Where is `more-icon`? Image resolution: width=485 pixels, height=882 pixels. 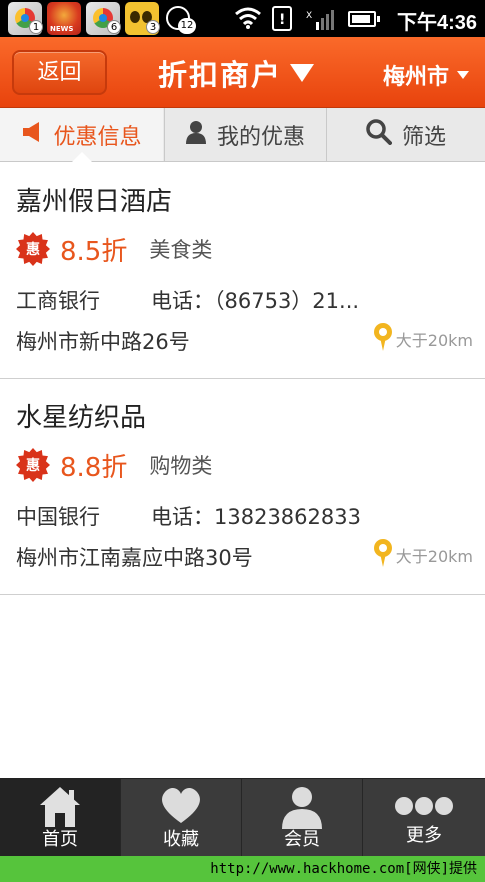
more-icon is located at coordinates (424, 806).